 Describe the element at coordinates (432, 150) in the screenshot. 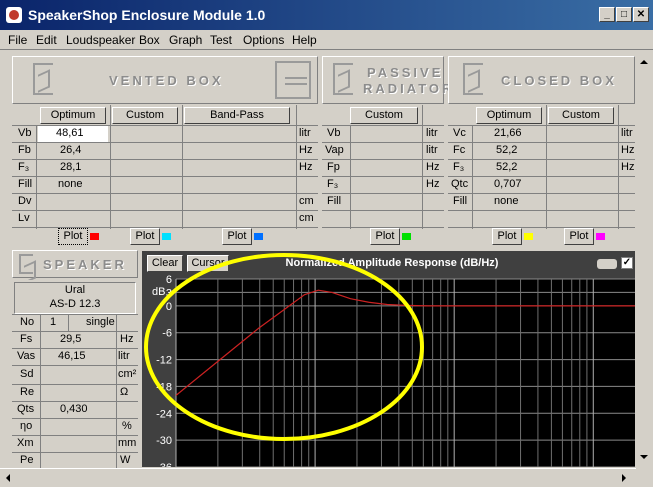

I see `passive-vap-unit: litr` at that location.